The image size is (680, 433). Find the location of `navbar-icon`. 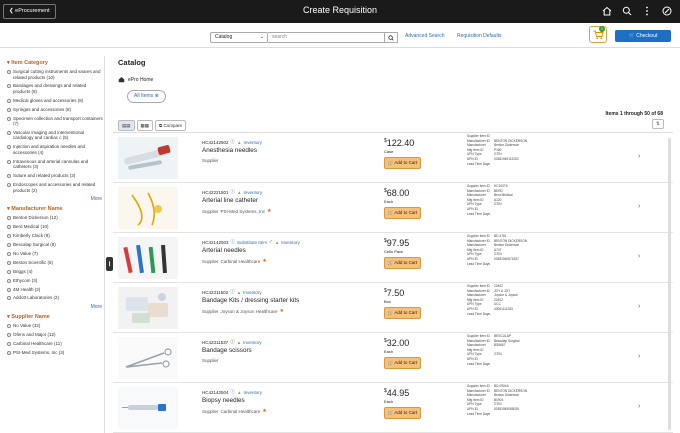

navbar-icon is located at coordinates (667, 11).